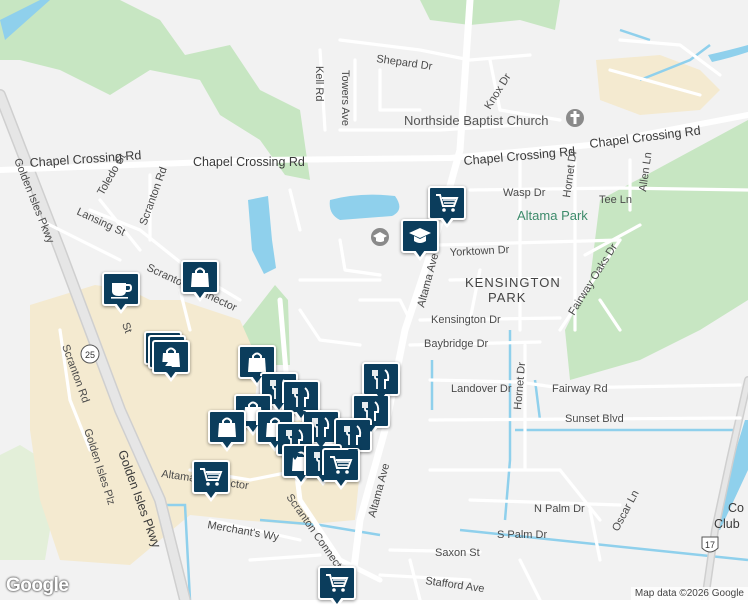 This screenshot has height=608, width=748. Describe the element at coordinates (522, 535) in the screenshot. I see `road-label-s-palm-dr: S Palm Dr` at that location.